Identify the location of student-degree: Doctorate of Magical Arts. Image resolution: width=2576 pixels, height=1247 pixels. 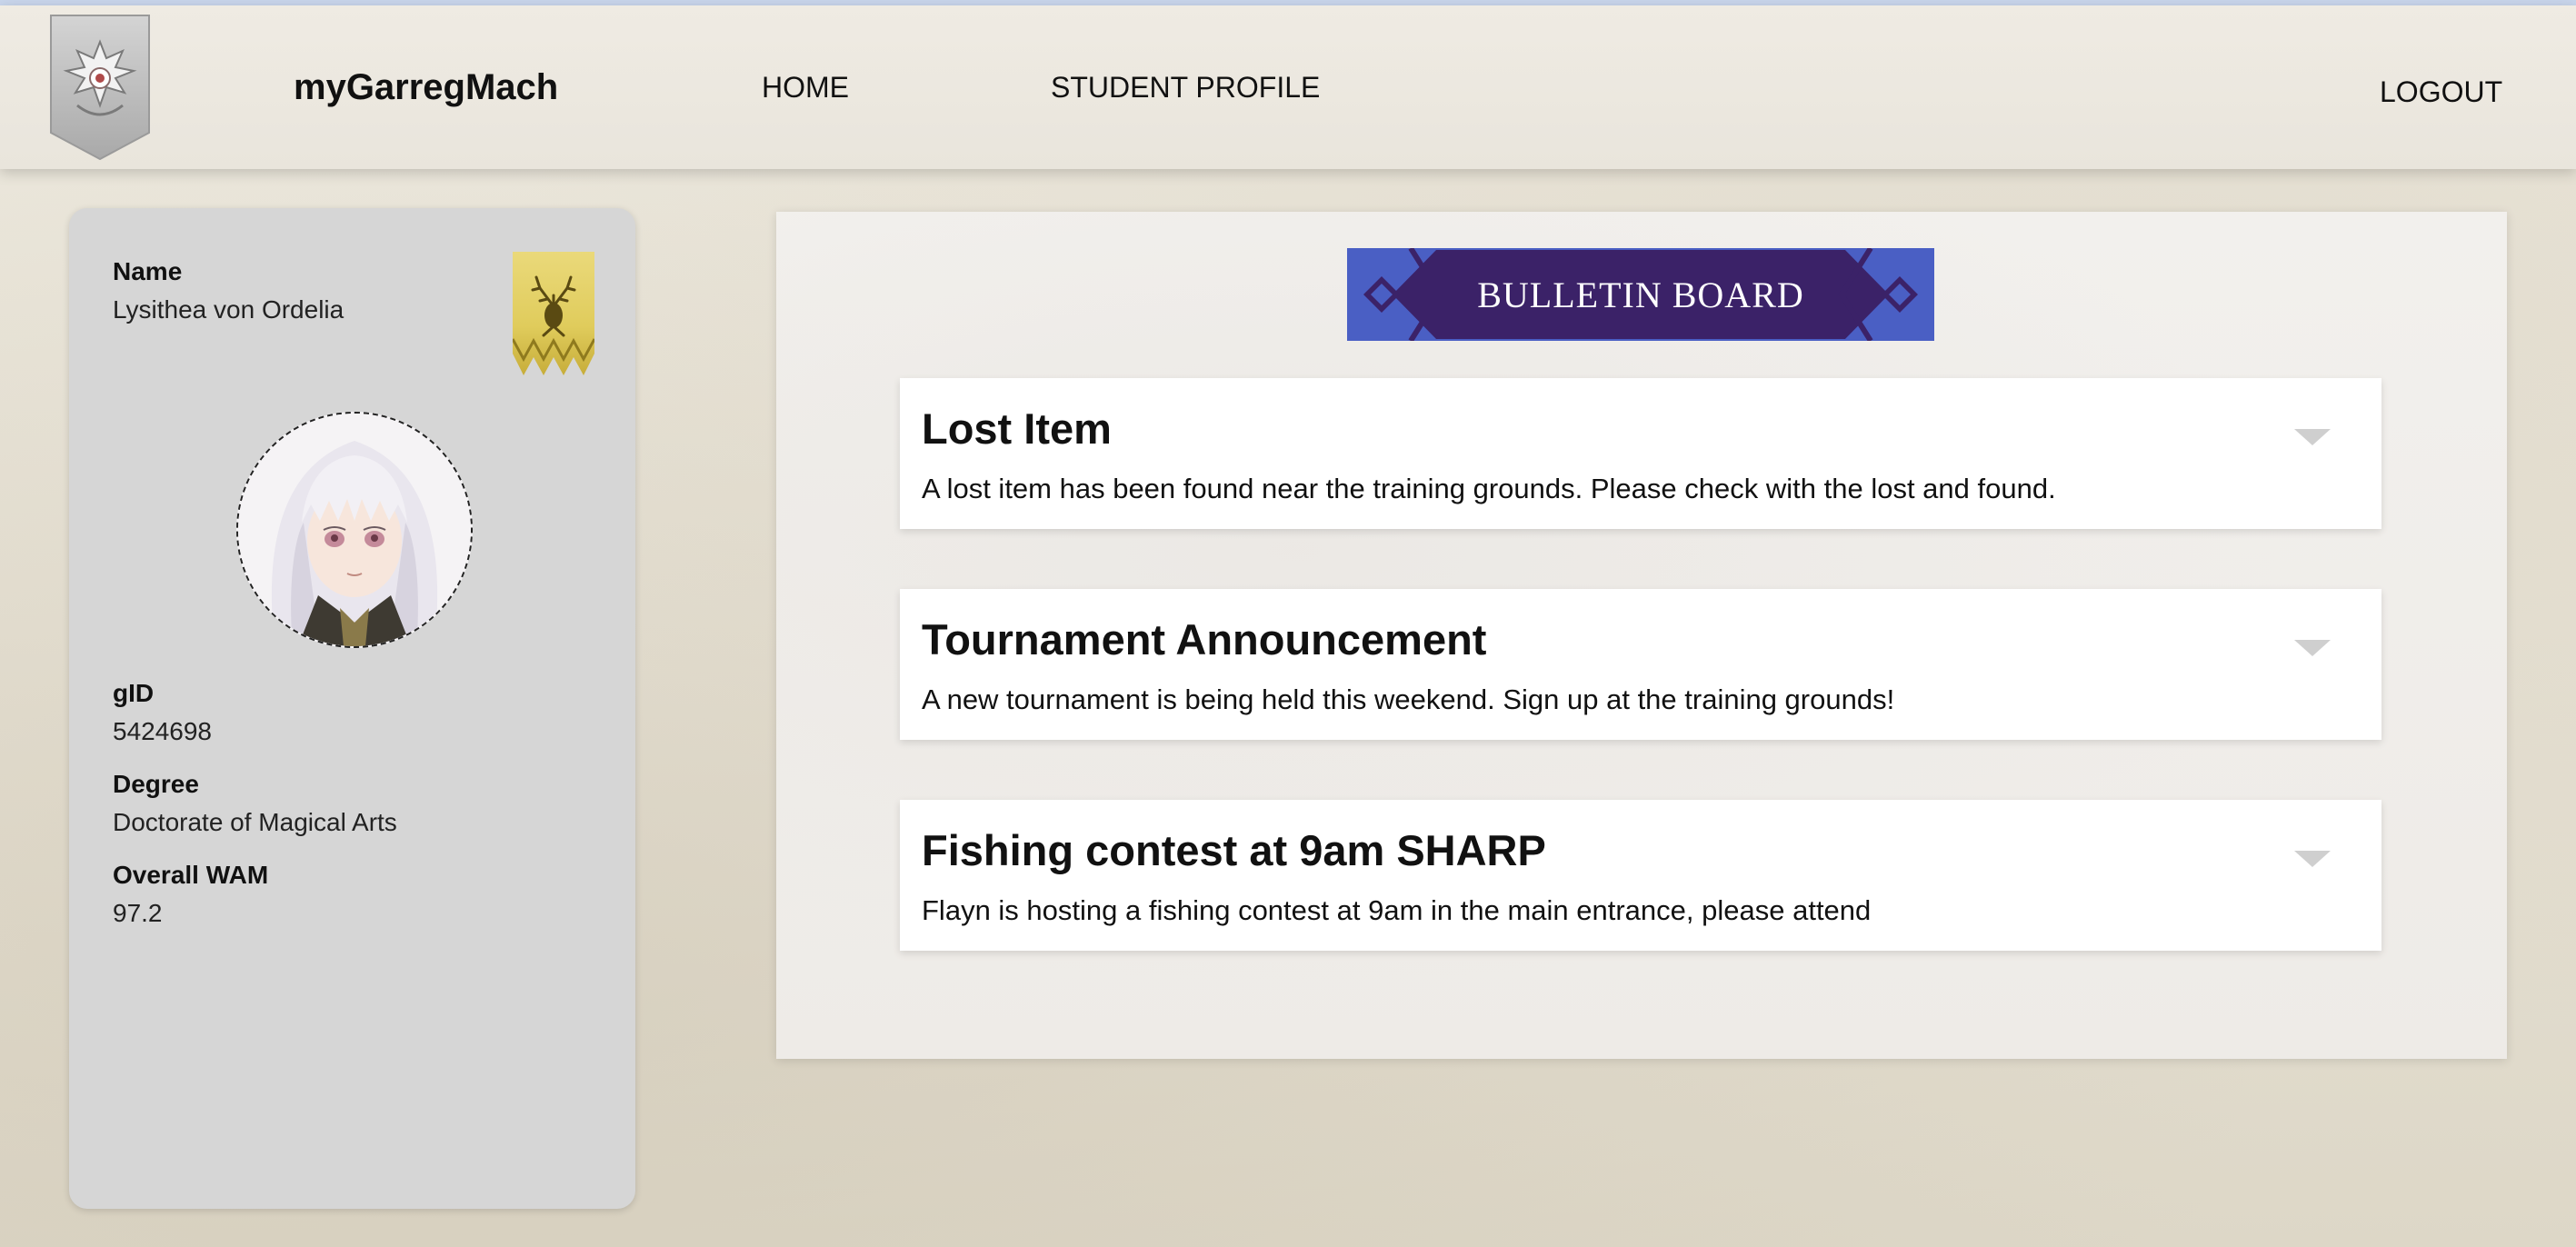
(255, 822).